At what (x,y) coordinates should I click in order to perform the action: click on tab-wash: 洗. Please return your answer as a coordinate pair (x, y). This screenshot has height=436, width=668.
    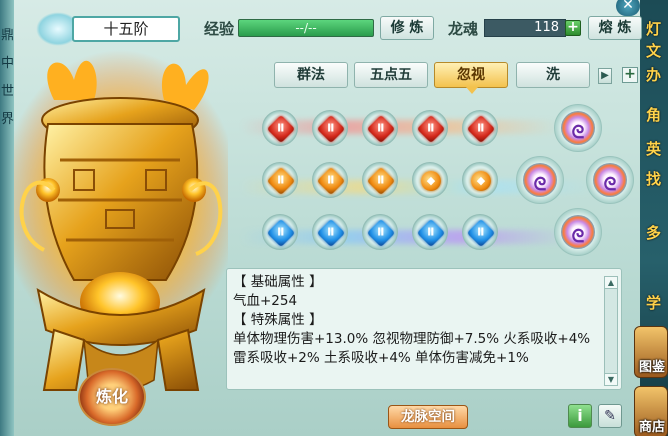
    Looking at the image, I should click on (553, 75).